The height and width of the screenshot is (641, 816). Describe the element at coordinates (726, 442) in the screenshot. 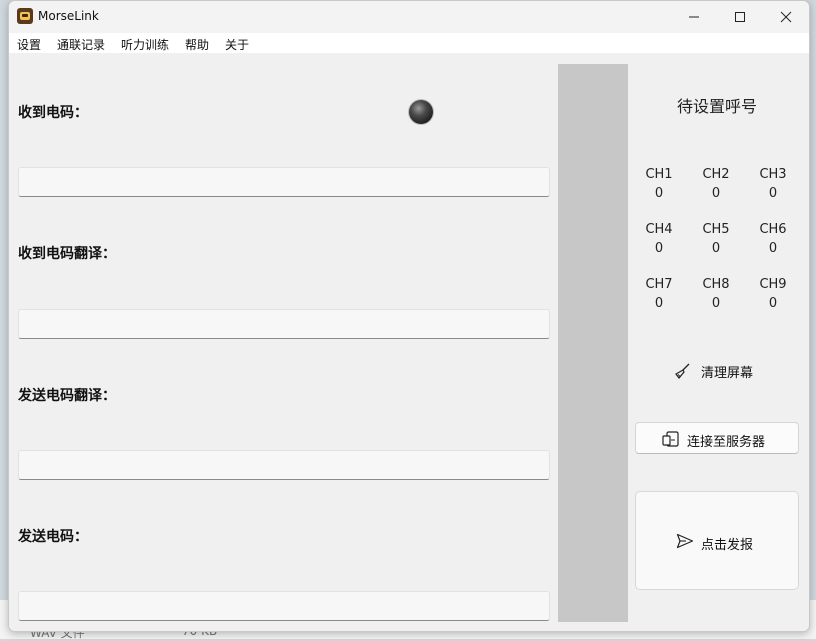

I see `connect-server-label: 连接至服务器` at that location.